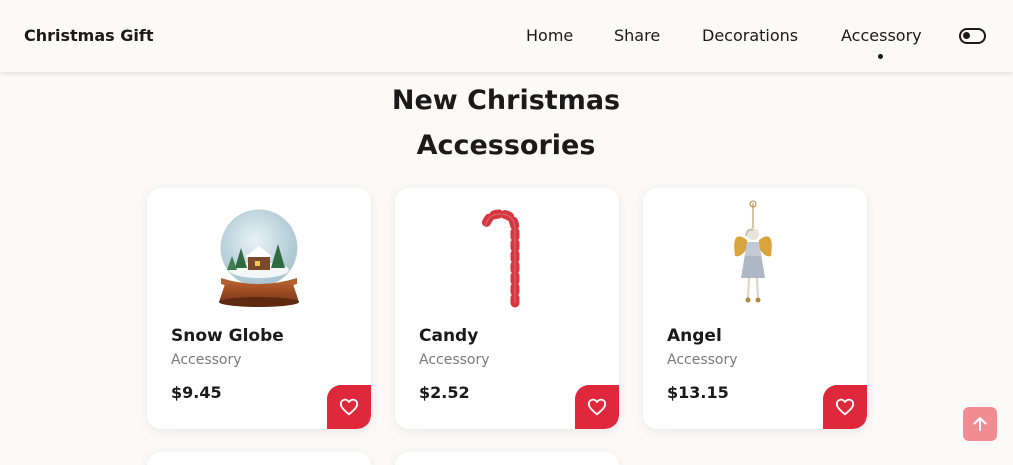  I want to click on product-price: $9.45, so click(196, 392).